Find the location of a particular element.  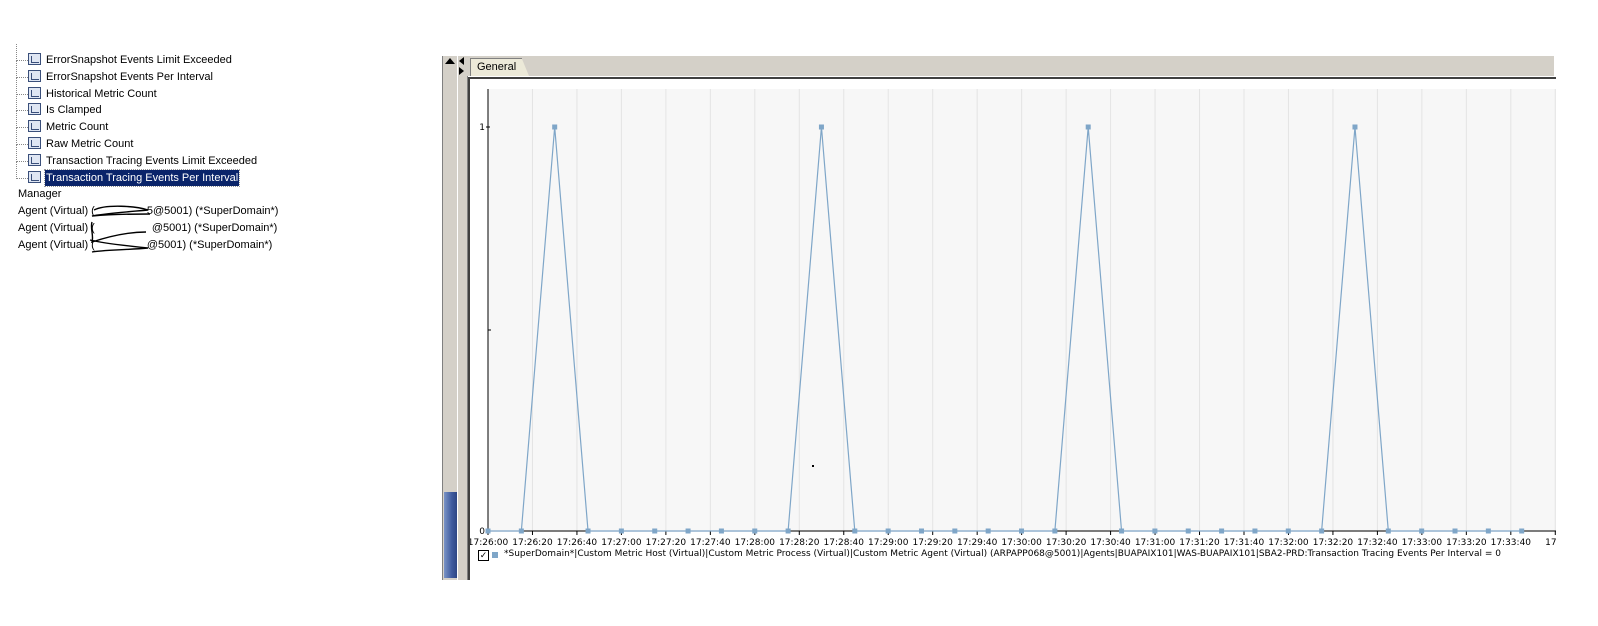

splitter-handle is located at coordinates (462, 318).